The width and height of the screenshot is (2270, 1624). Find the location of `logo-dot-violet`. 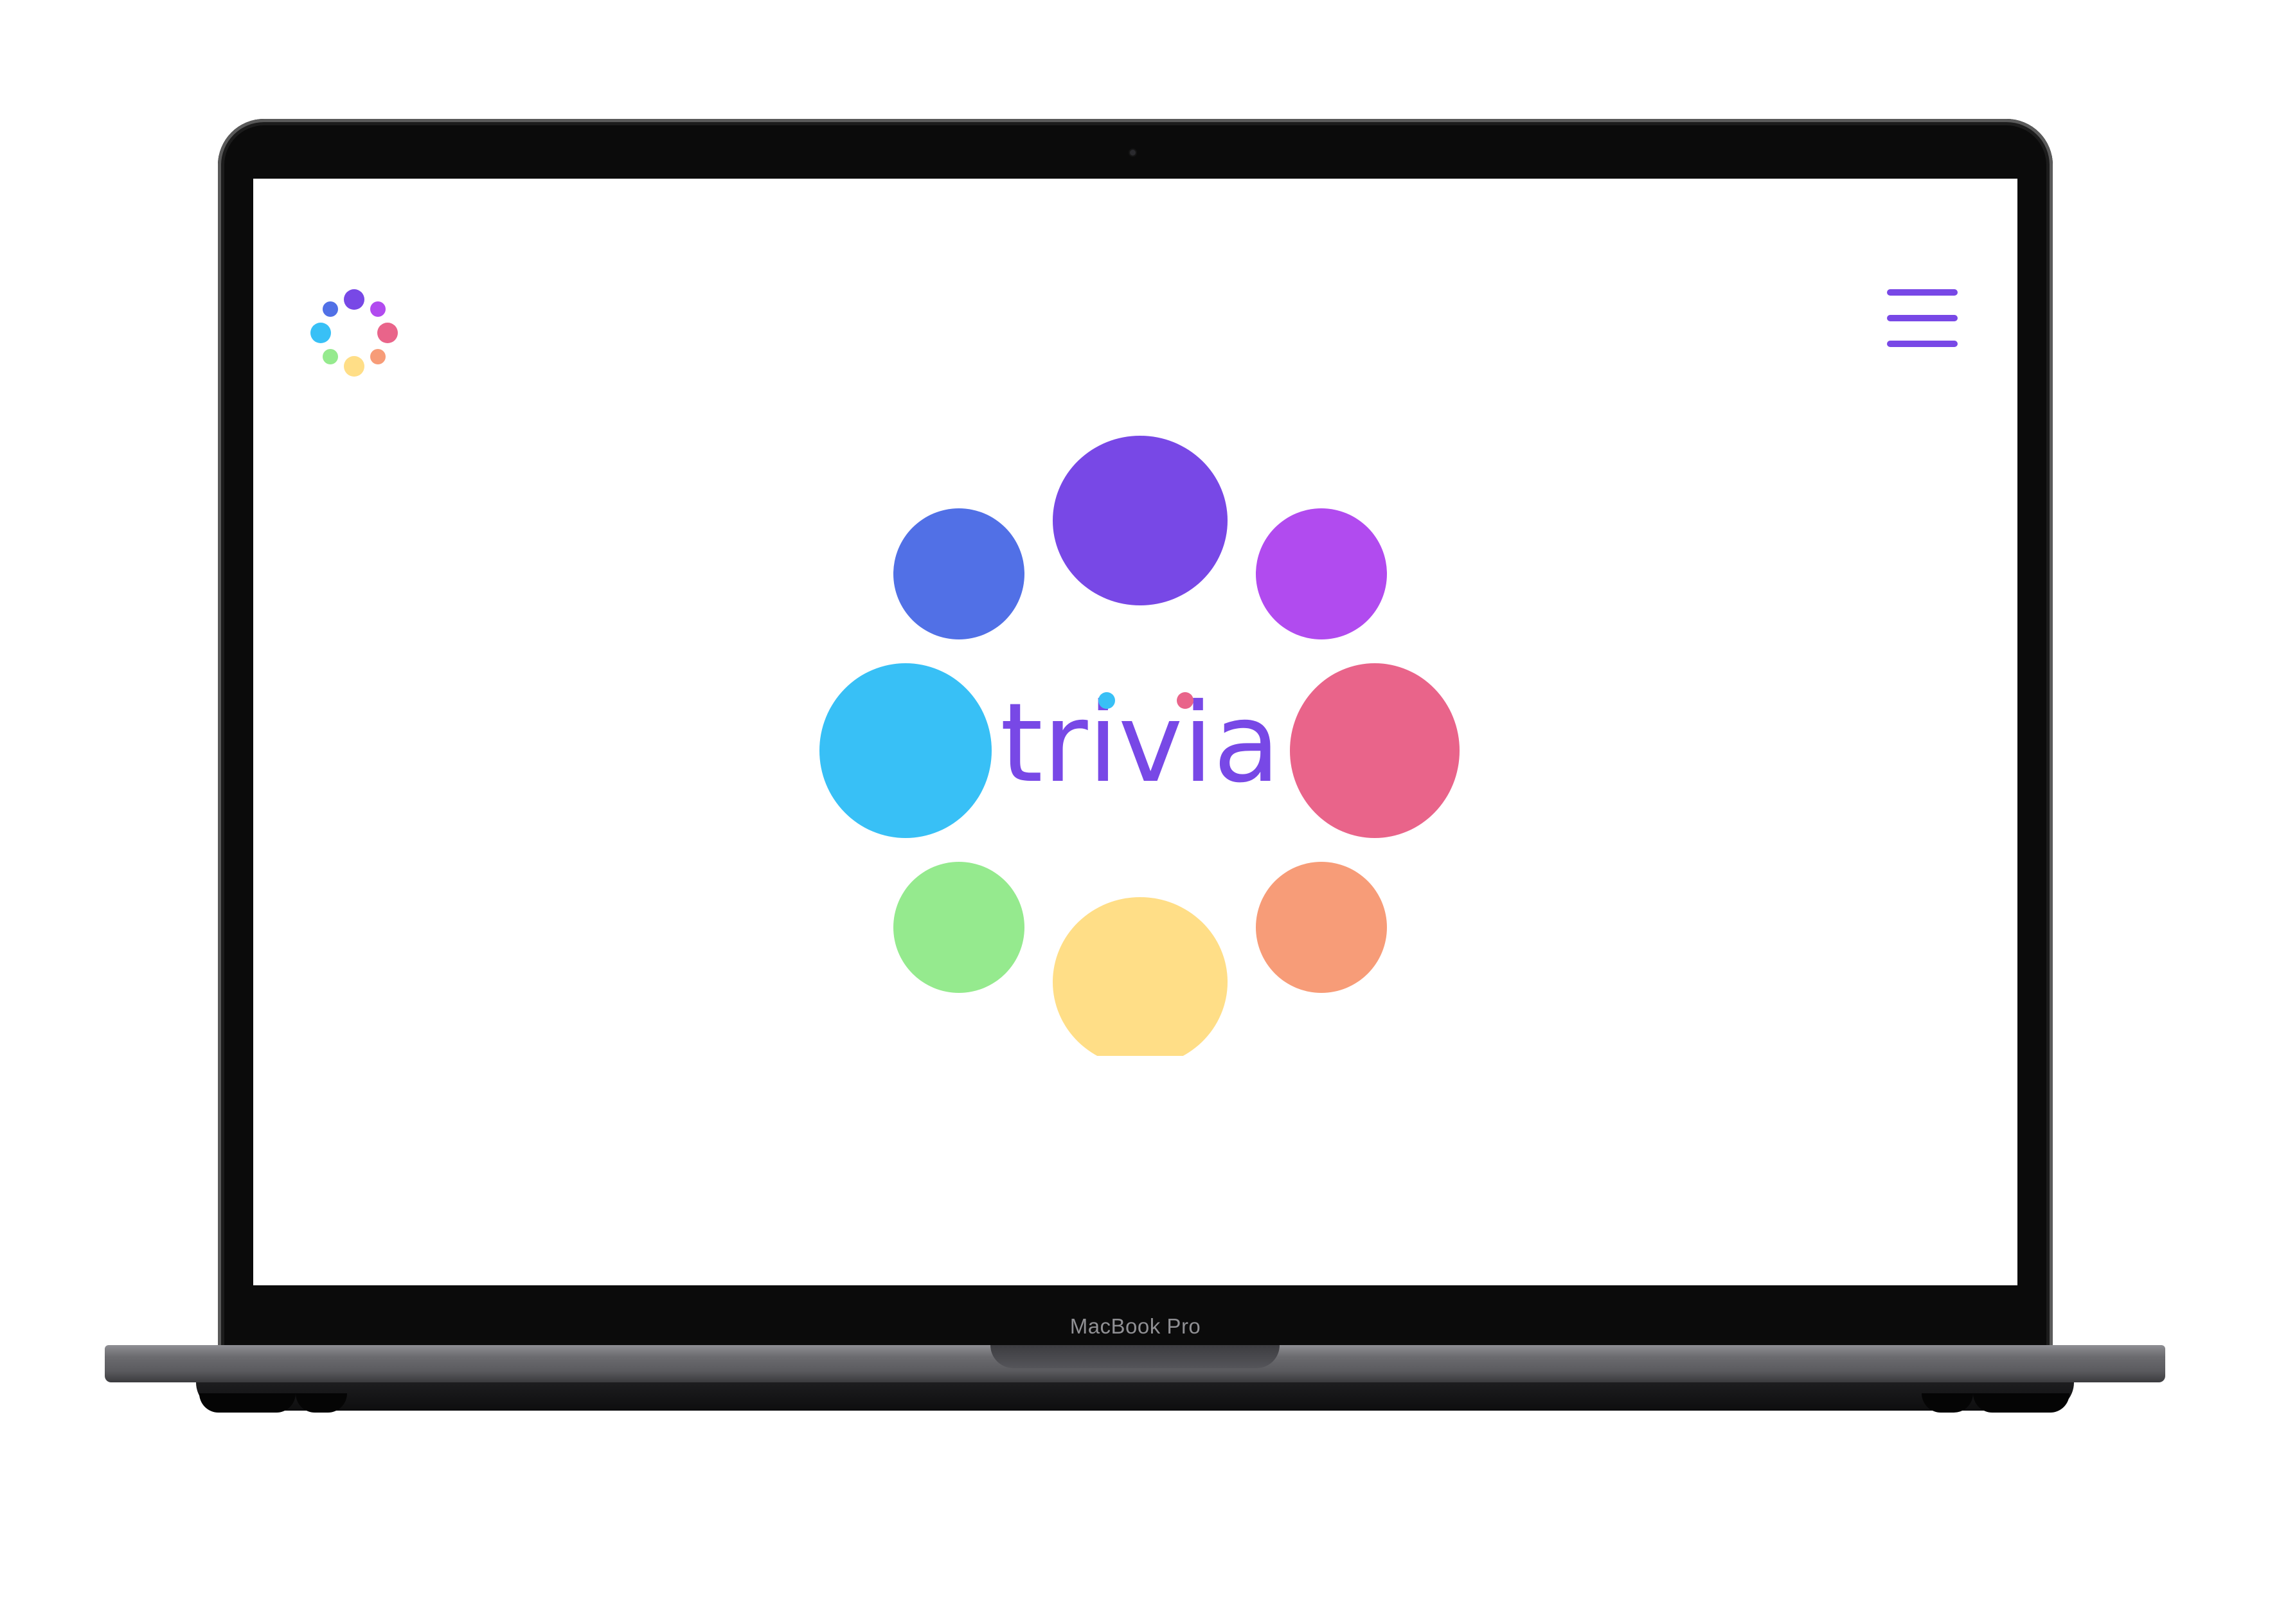

logo-dot-violet is located at coordinates (378, 309).